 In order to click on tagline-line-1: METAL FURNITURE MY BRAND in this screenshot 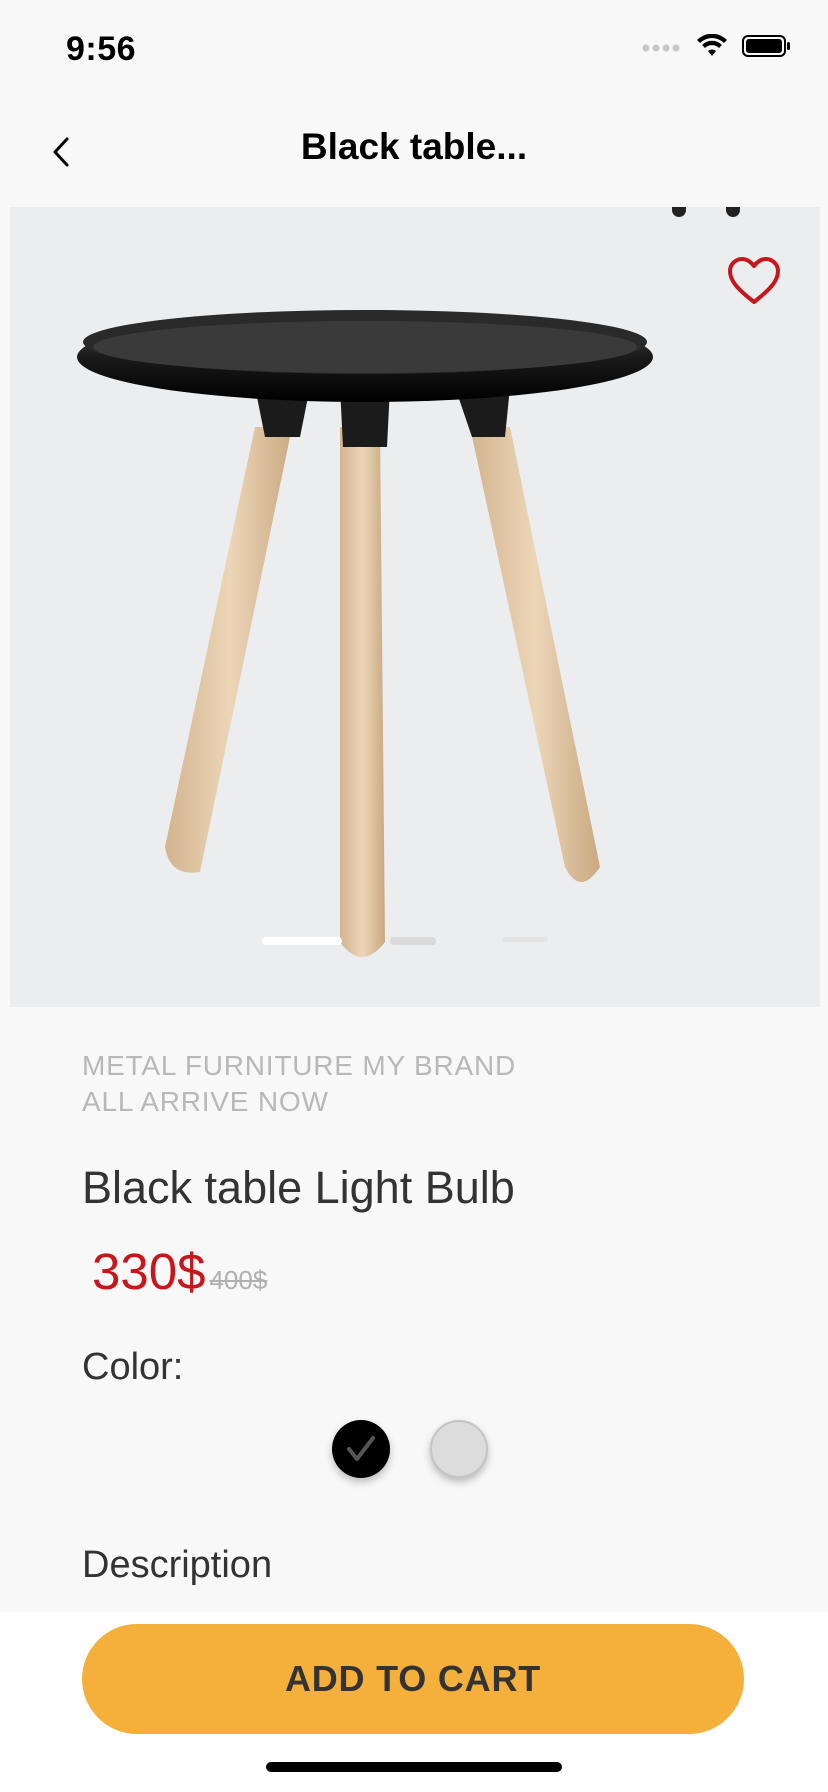, I will do `click(299, 1065)`.